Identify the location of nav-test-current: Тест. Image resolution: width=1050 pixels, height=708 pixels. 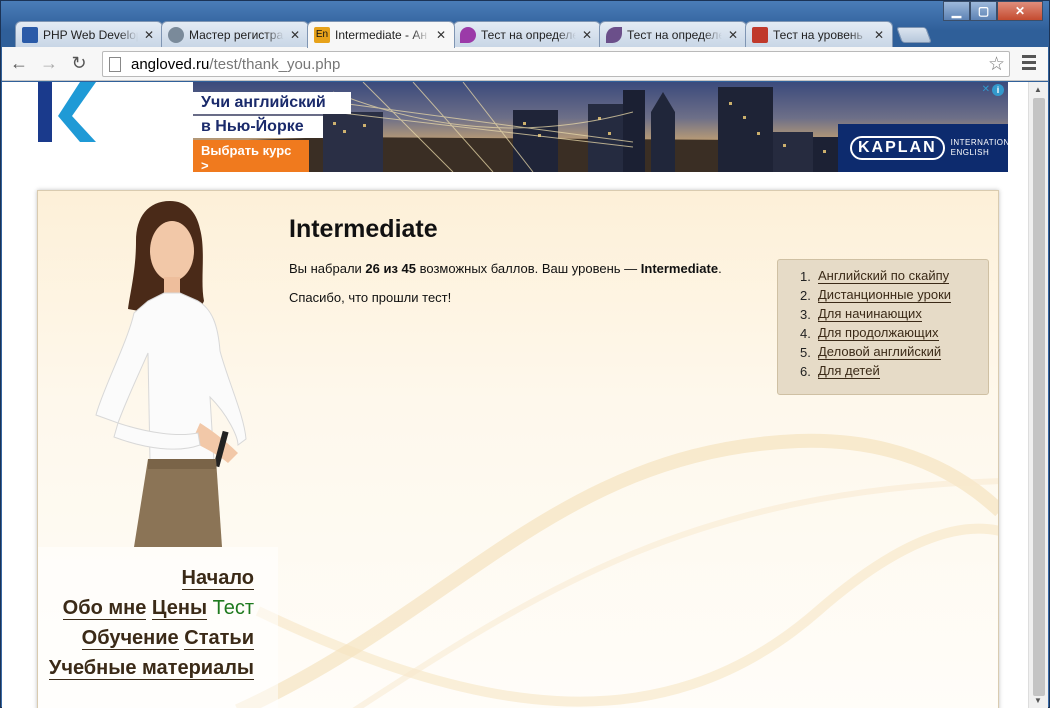
(233, 608).